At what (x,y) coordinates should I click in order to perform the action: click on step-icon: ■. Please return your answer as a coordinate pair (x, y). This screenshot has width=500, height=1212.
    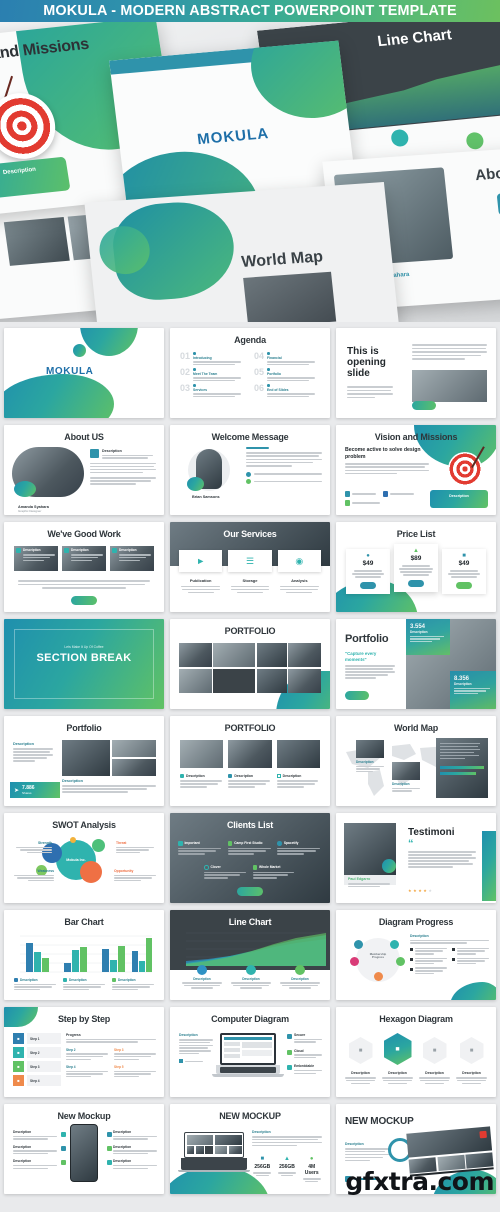
    Looking at the image, I should click on (18, 1080).